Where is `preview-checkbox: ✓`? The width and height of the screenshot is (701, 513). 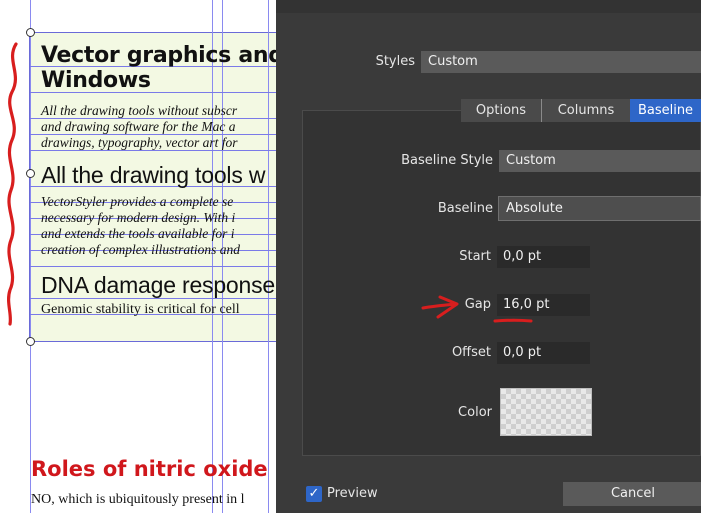 preview-checkbox: ✓ is located at coordinates (314, 494).